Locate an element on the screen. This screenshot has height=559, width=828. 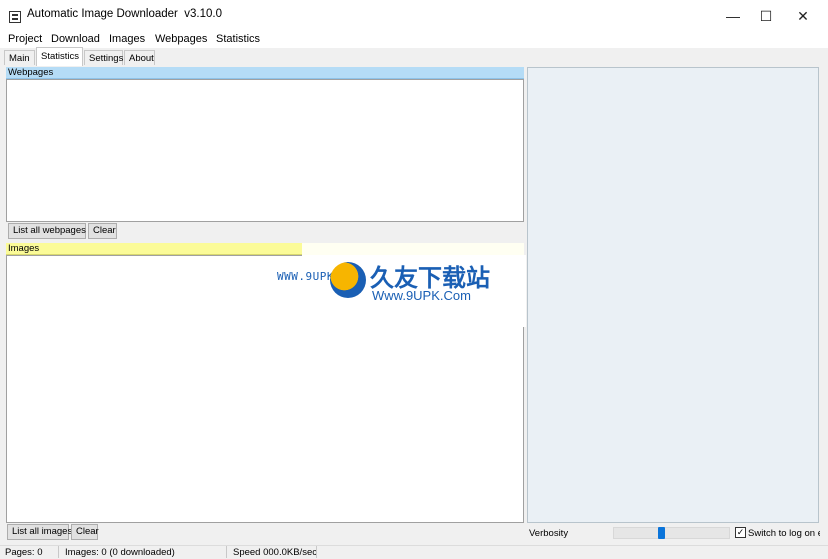
tab-main: Main is located at coordinates (19, 57).